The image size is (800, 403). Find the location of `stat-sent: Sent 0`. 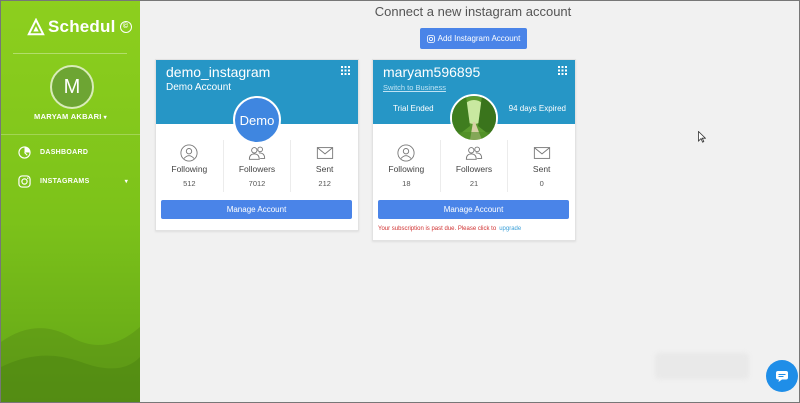

stat-sent: Sent 0 is located at coordinates (541, 166).